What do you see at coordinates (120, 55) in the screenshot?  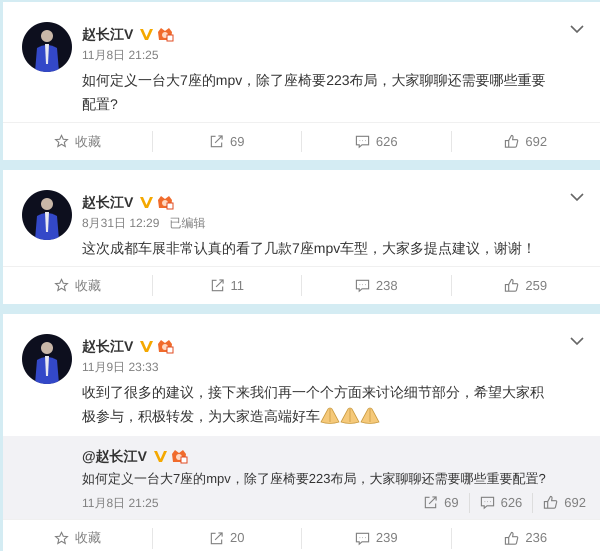 I see `post-time: 11月8日 21:25` at bounding box center [120, 55].